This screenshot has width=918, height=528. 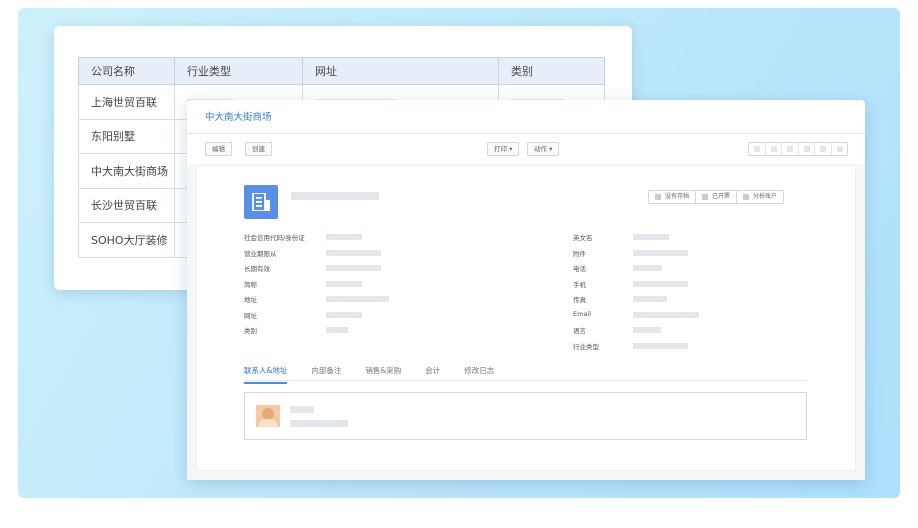 I want to click on tabs-divider, so click(x=525, y=380).